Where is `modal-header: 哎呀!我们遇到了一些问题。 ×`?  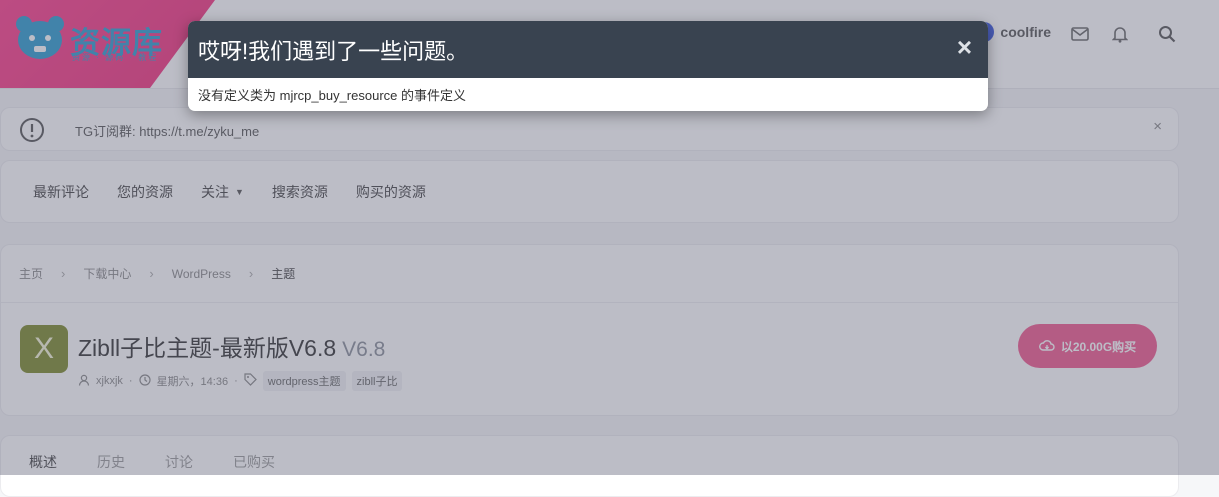 modal-header: 哎呀!我们遇到了一些问题。 × is located at coordinates (588, 49).